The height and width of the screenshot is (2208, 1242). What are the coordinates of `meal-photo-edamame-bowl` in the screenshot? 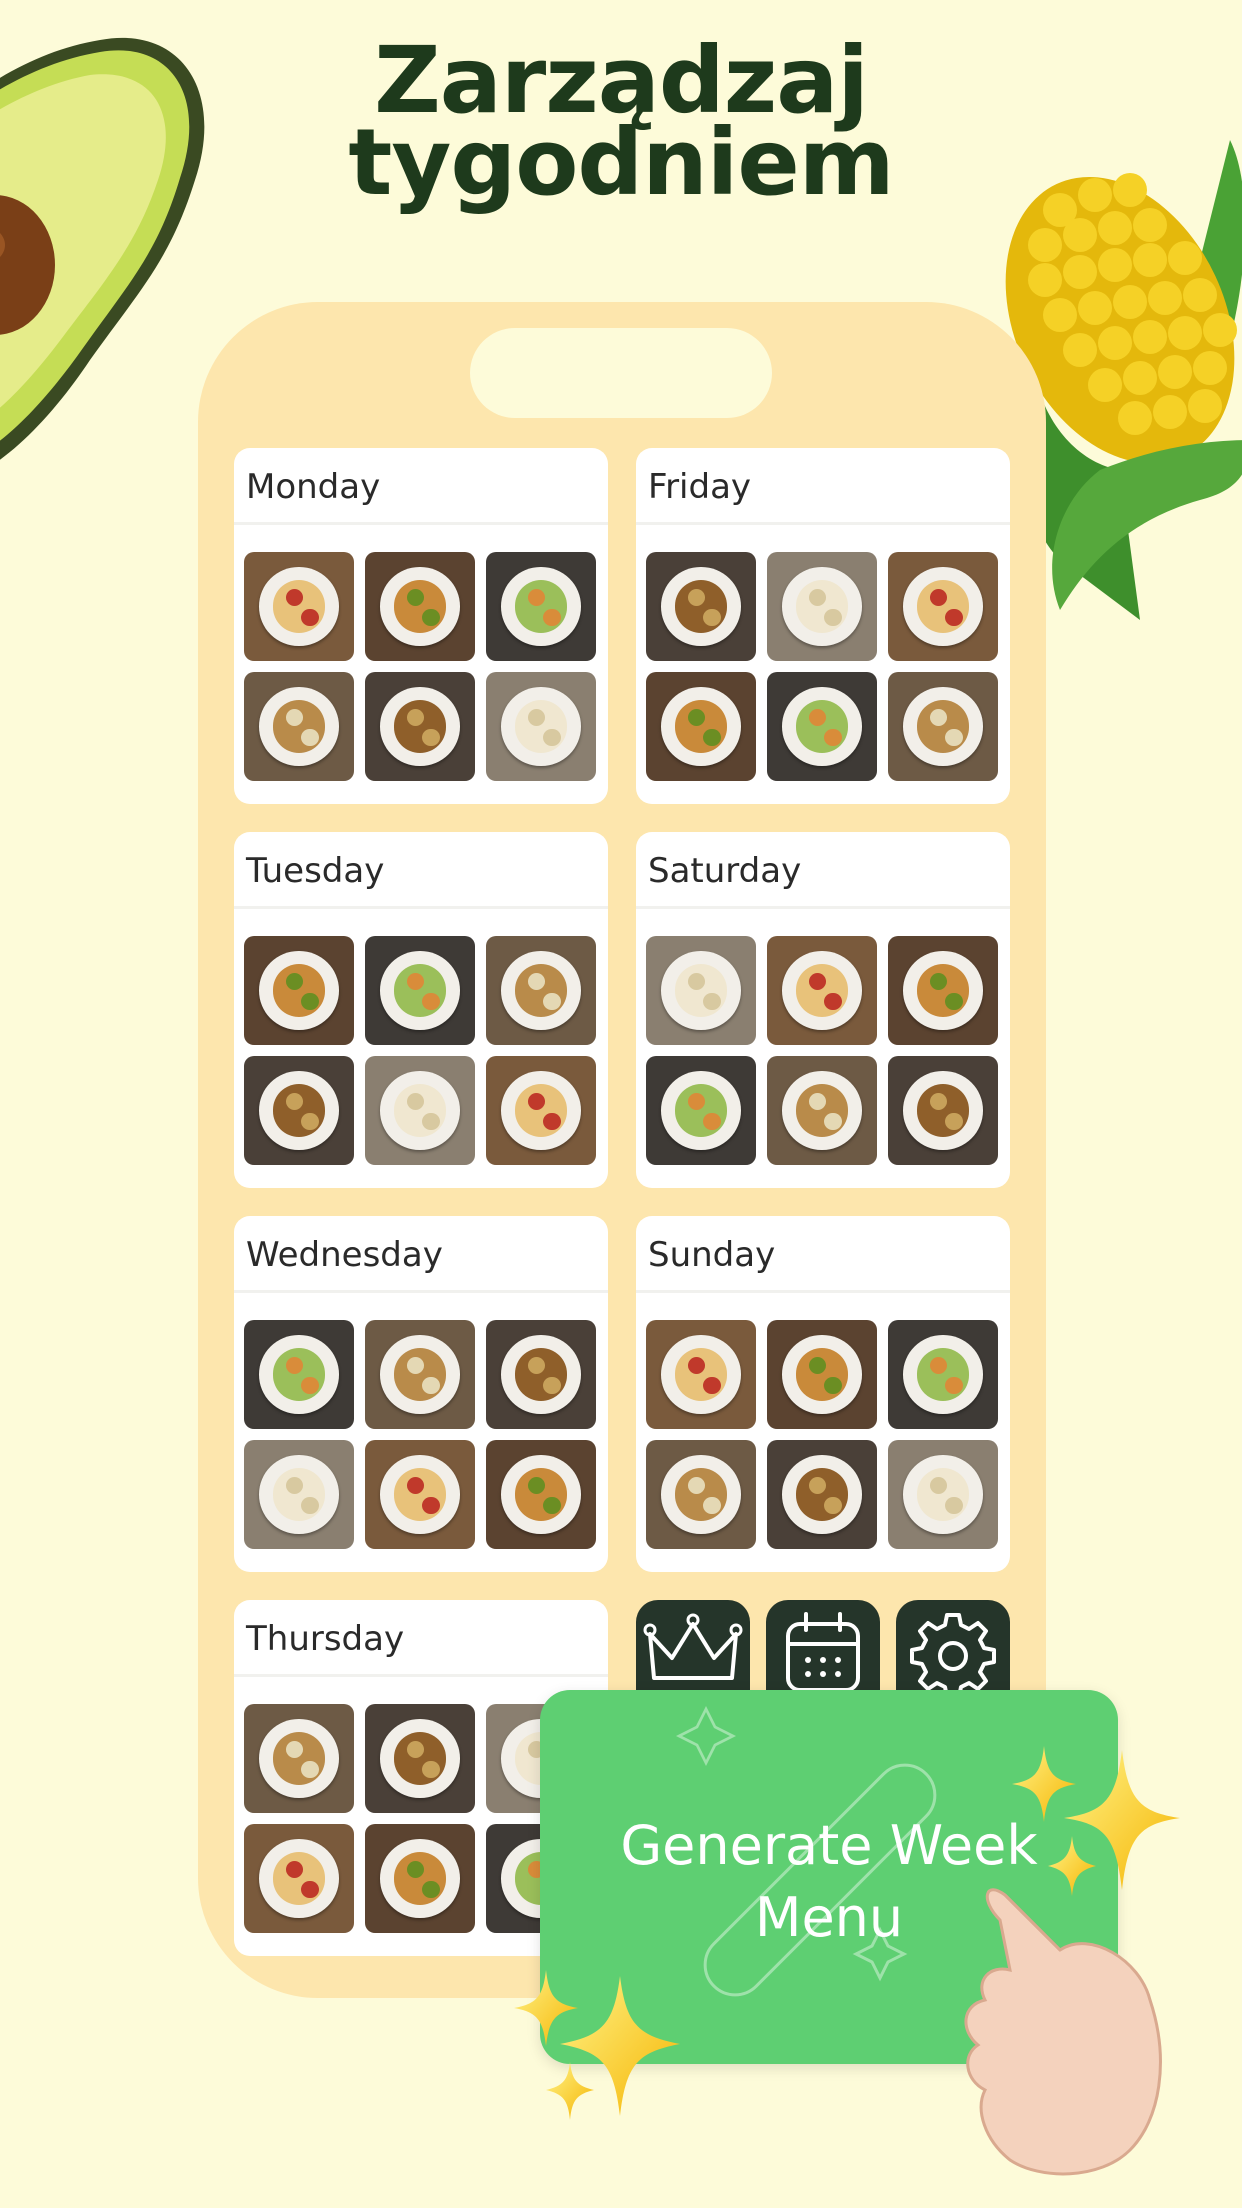 It's located at (701, 1110).